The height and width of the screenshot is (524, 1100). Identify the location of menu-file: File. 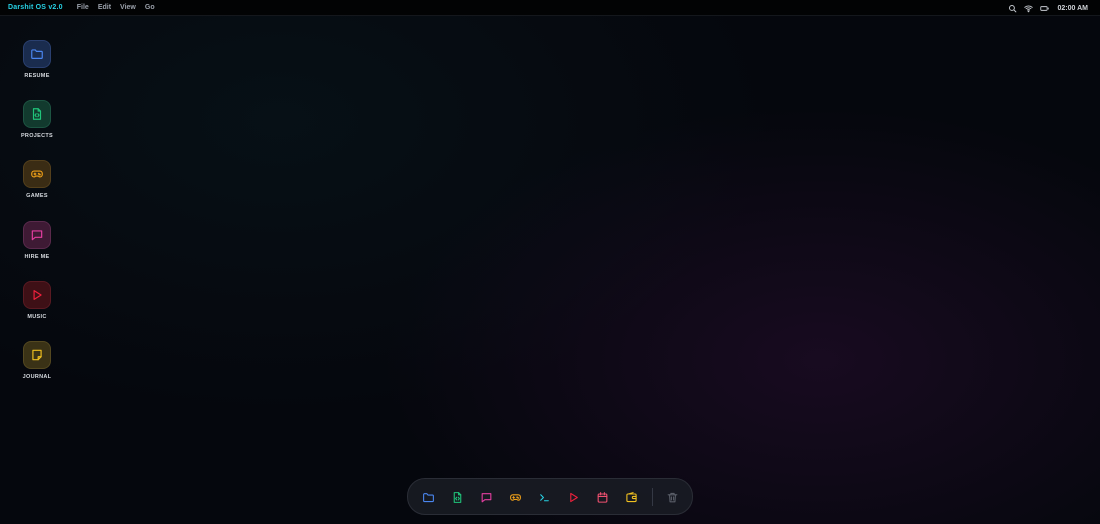
(83, 7).